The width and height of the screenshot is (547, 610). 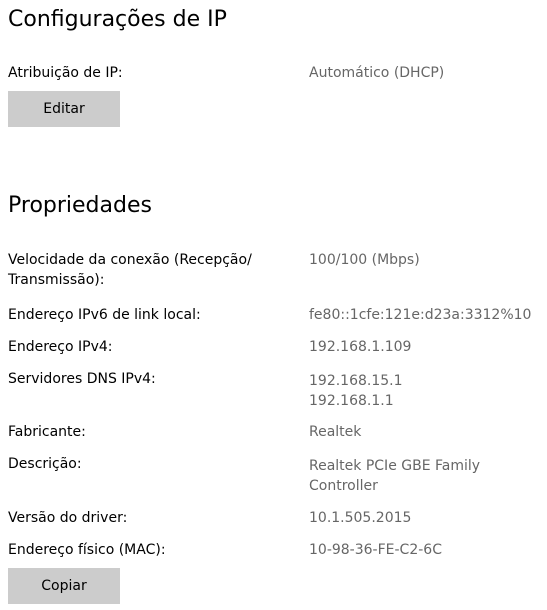 I want to click on ipv6-link-local-label: Endereço IPv6 de link local:, so click(x=104, y=315).